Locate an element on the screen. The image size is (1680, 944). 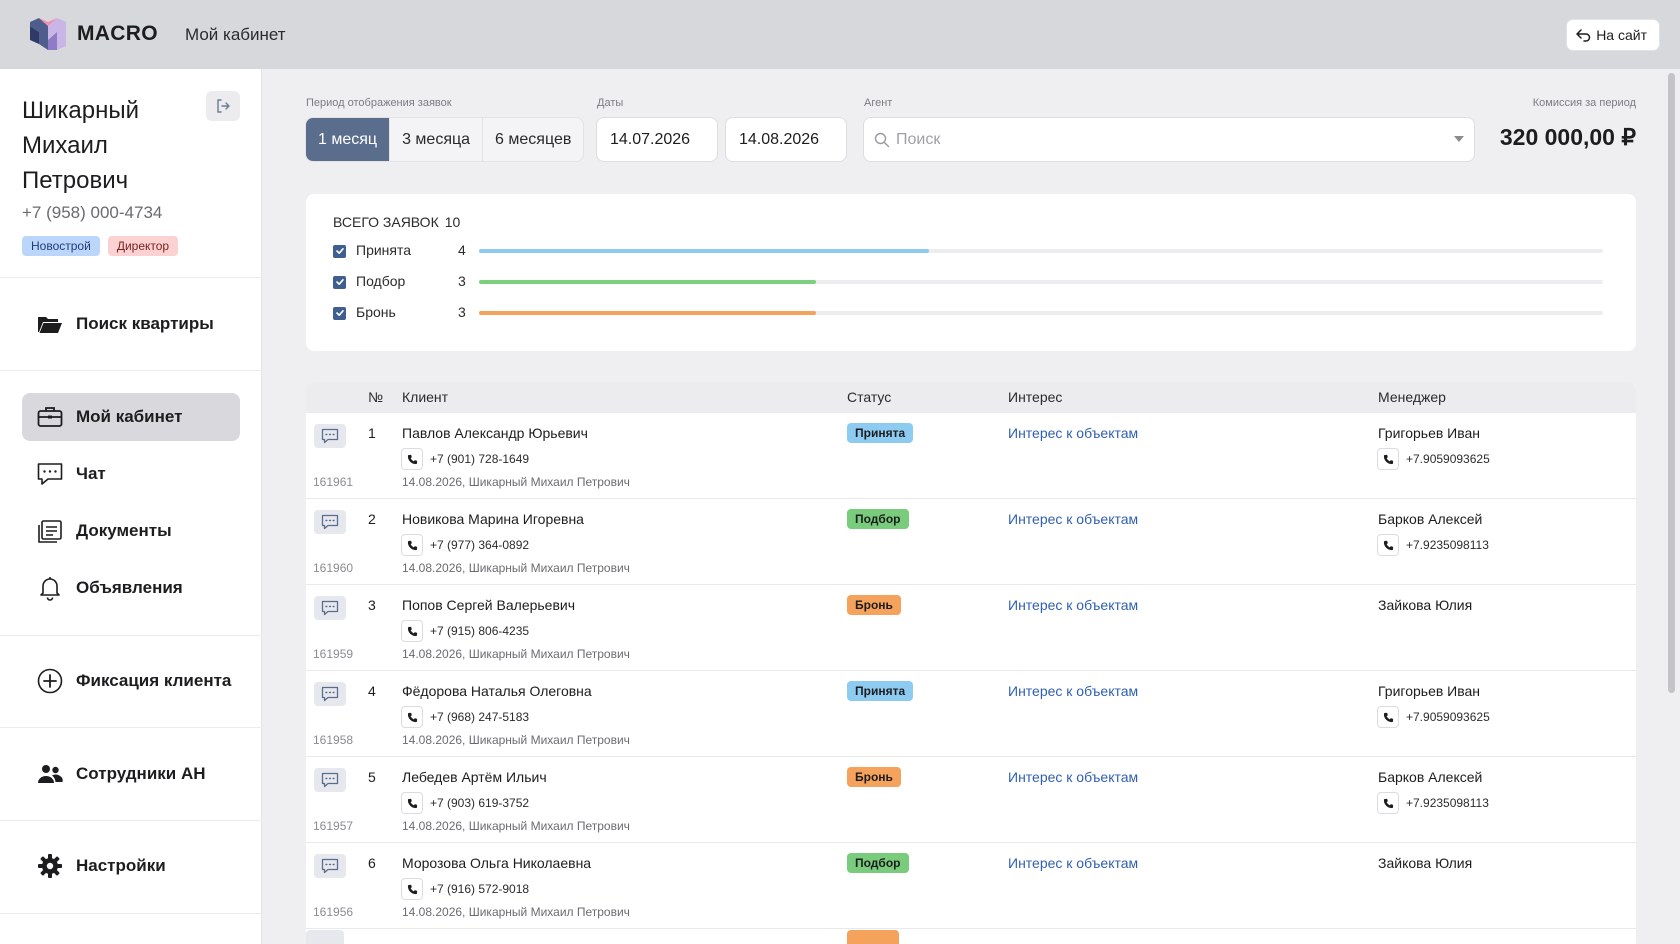
status-badge: Принята is located at coordinates (880, 691).